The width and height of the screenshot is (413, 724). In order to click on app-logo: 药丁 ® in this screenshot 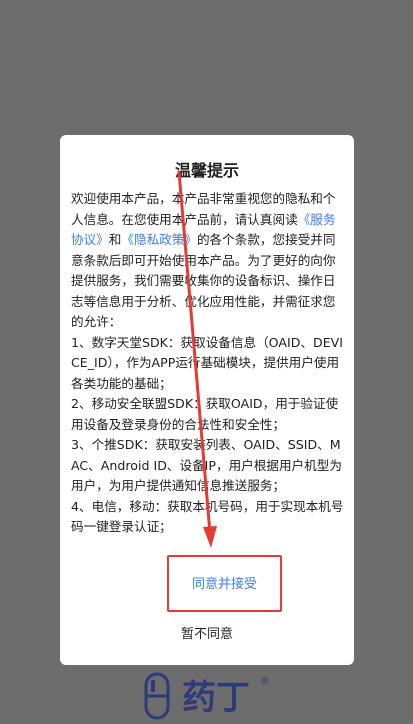, I will do `click(212, 694)`.